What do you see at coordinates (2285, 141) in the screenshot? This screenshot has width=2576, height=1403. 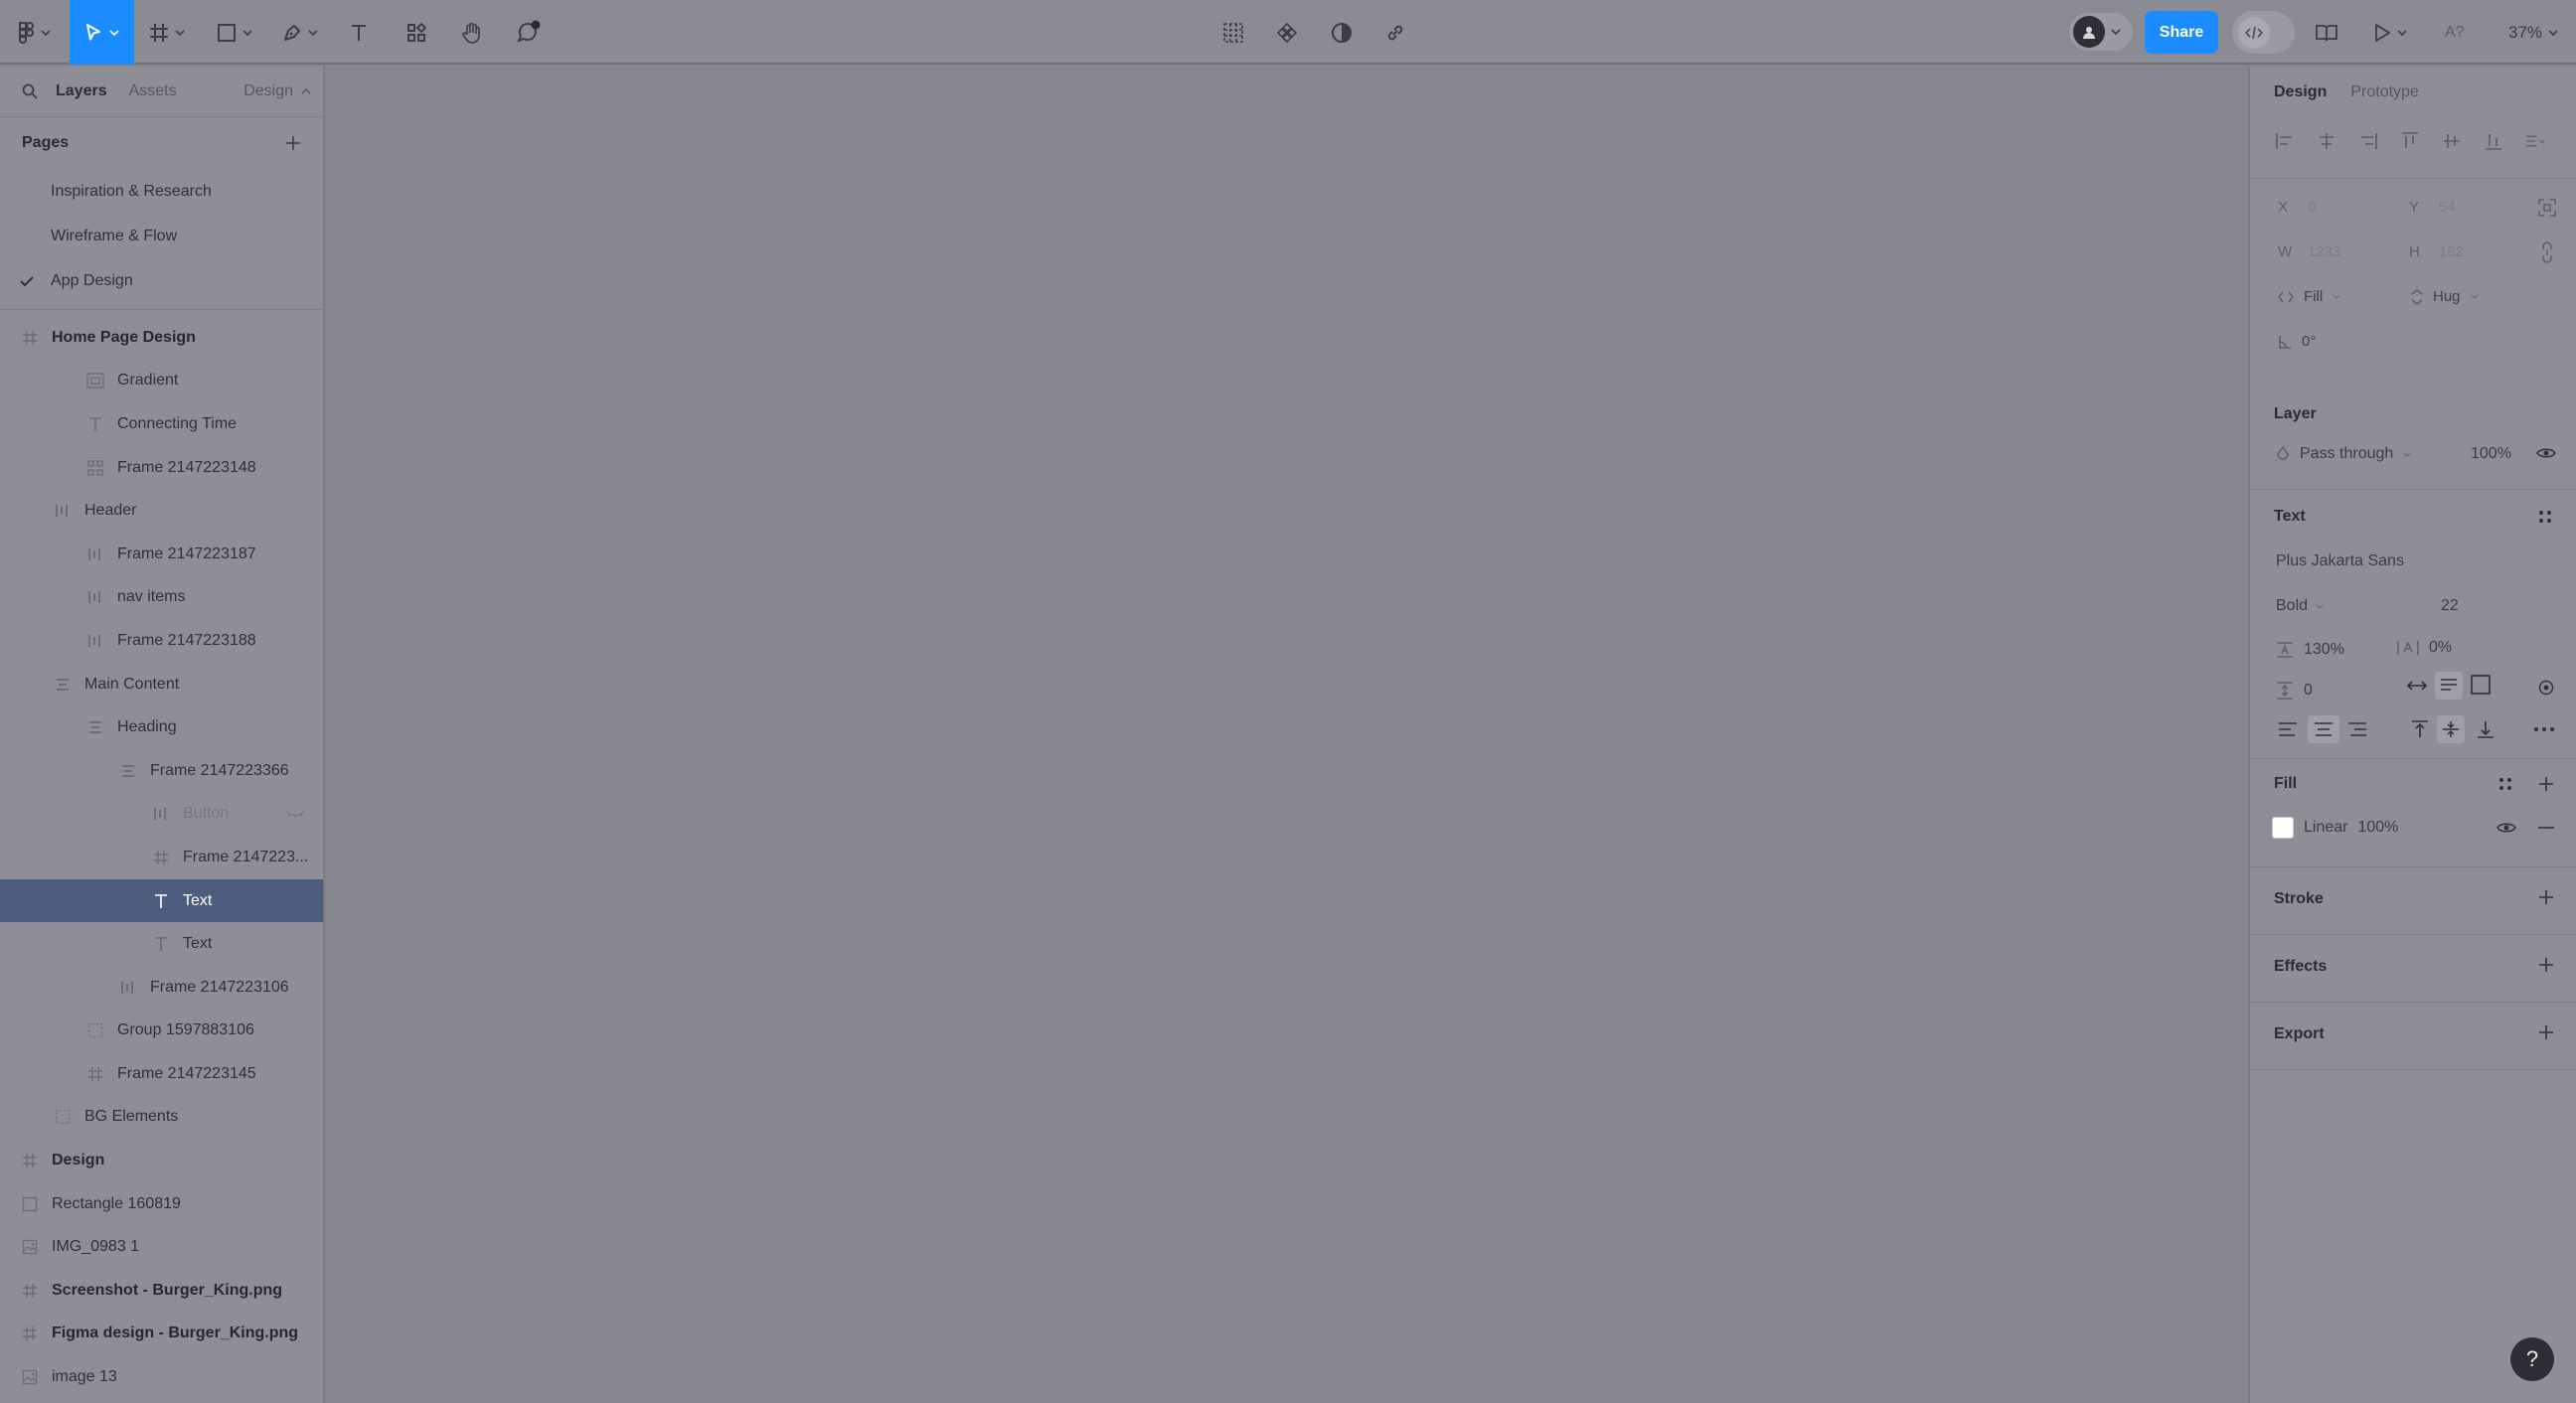 I see `align-left-icon` at bounding box center [2285, 141].